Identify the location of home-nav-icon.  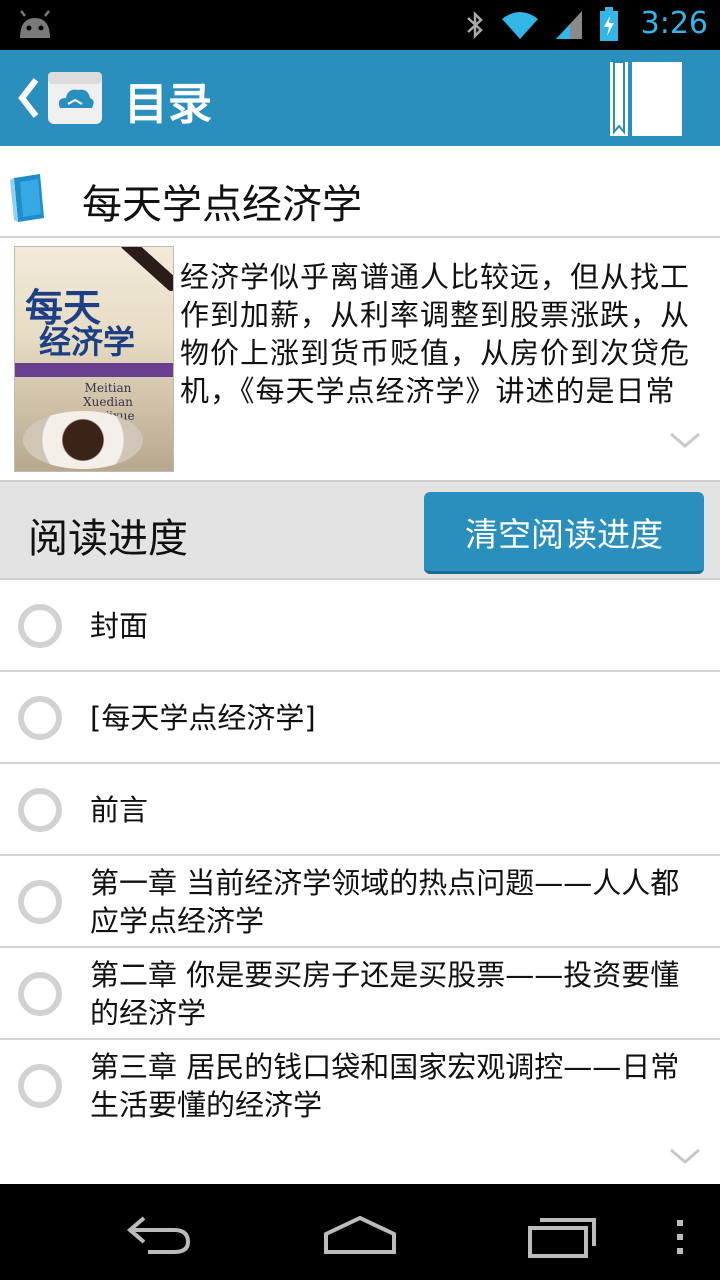
(360, 1234).